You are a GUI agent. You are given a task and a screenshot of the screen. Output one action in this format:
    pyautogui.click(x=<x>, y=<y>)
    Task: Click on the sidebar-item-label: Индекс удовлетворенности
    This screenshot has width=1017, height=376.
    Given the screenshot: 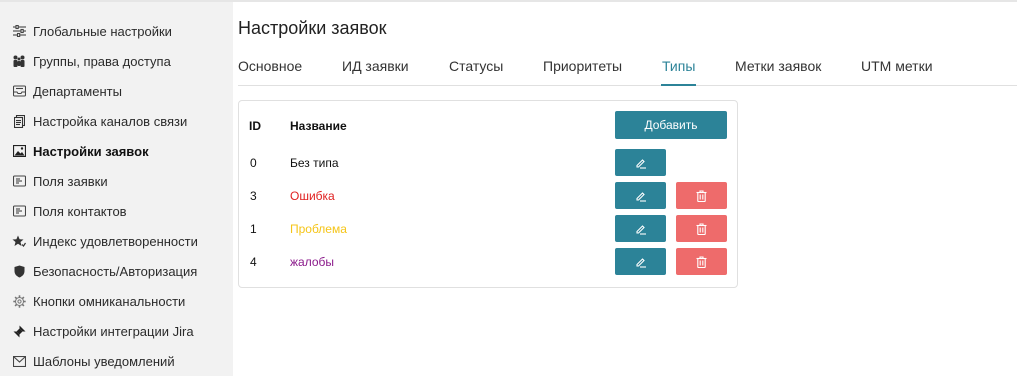 What is the action you would take?
    pyautogui.click(x=115, y=241)
    